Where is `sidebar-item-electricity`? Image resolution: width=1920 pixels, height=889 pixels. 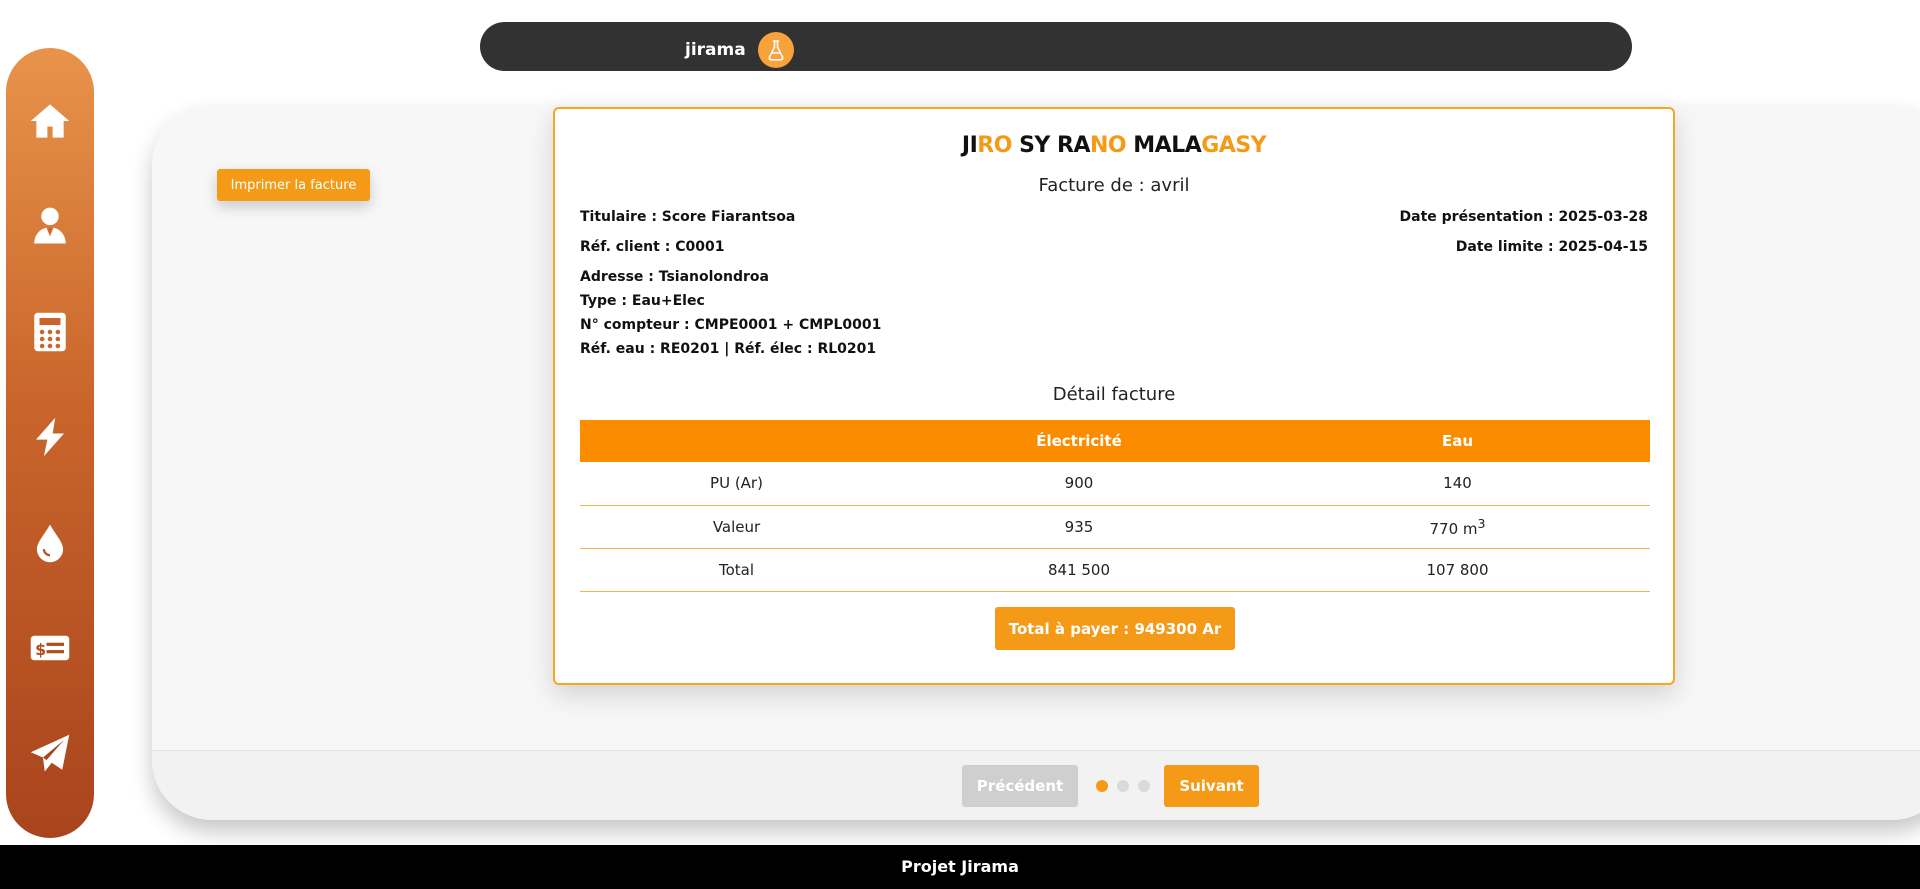 sidebar-item-electricity is located at coordinates (50, 468).